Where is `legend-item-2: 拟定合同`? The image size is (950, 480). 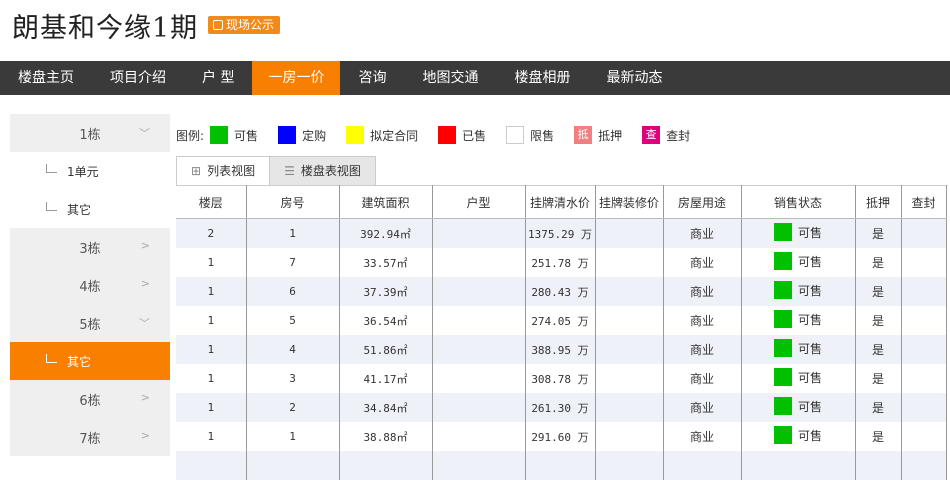 legend-item-2: 拟定合同 is located at coordinates (382, 135).